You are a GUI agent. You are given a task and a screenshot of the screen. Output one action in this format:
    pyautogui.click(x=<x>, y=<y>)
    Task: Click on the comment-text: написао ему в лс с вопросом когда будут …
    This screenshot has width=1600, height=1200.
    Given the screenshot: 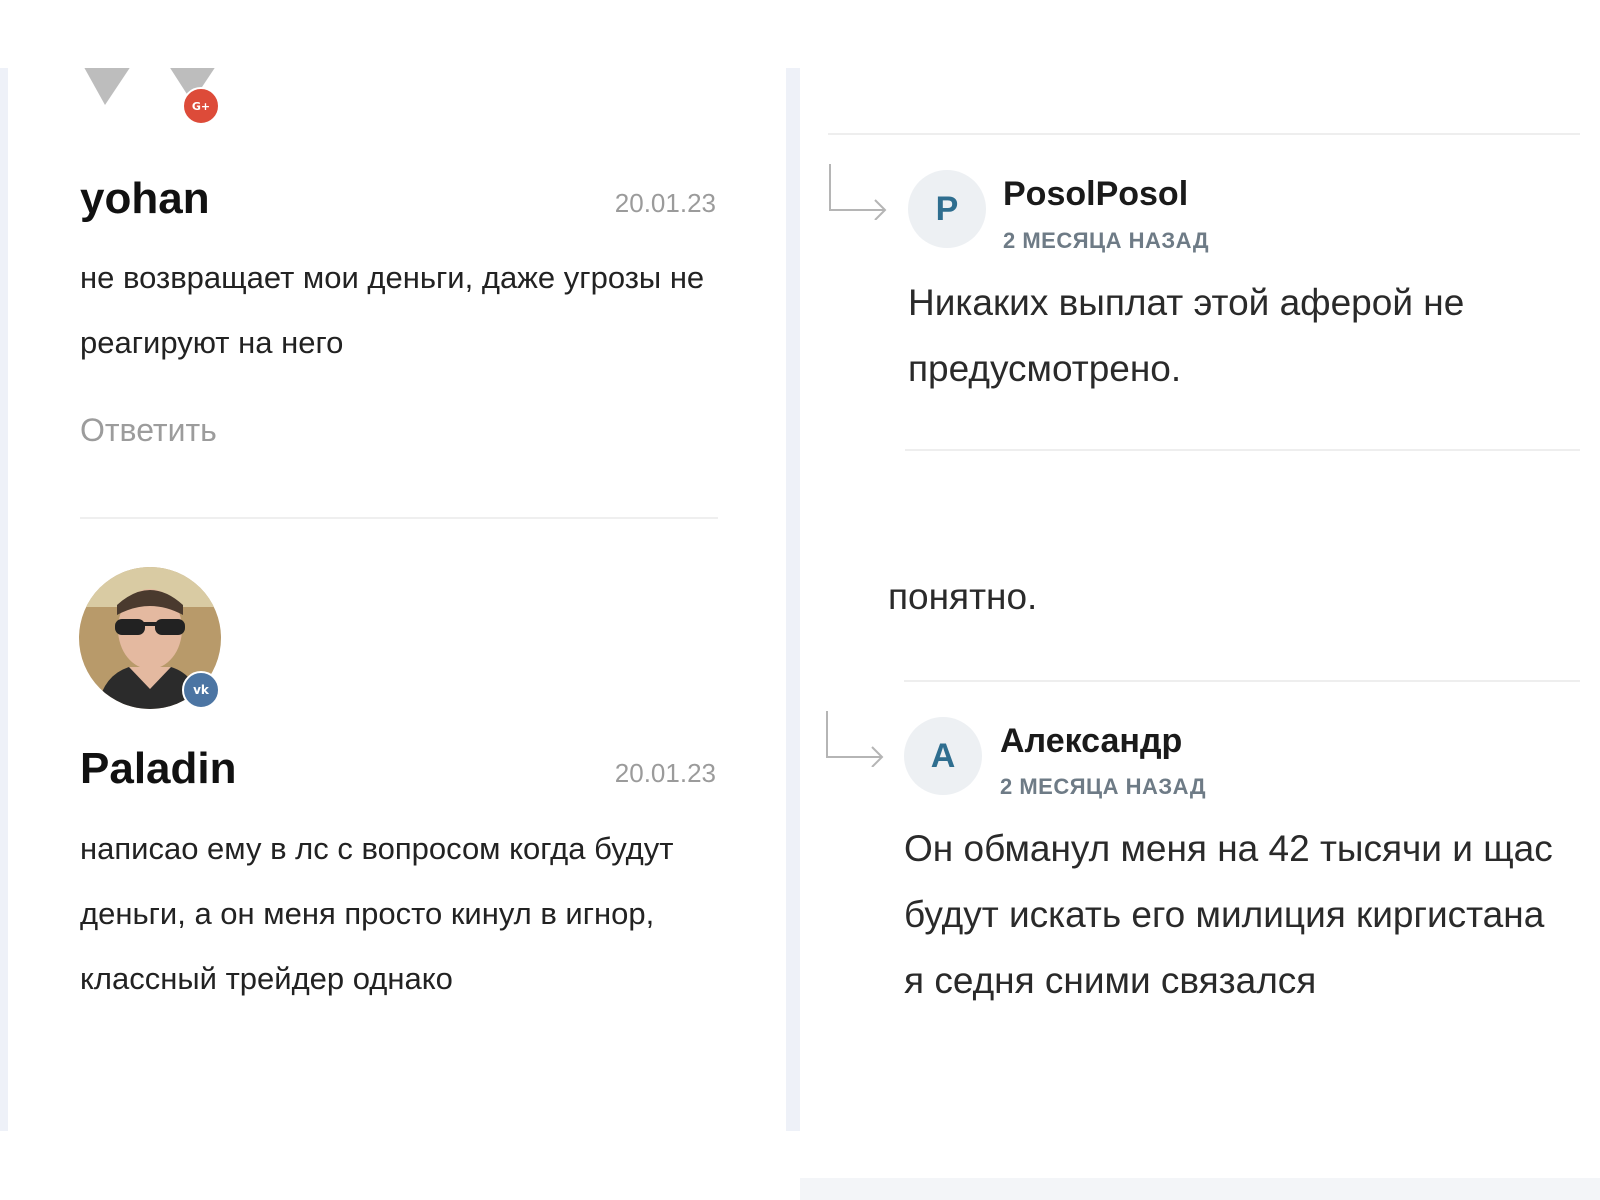 What is the action you would take?
    pyautogui.click(x=377, y=913)
    